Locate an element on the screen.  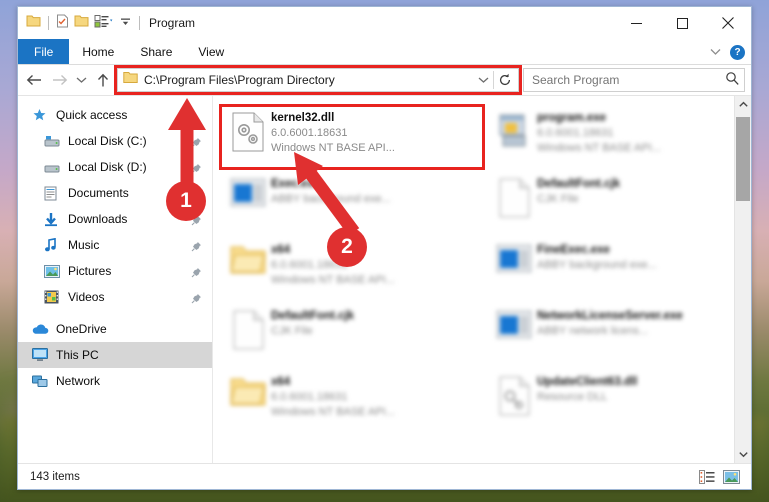
forward-button is located at coordinates (59, 80).